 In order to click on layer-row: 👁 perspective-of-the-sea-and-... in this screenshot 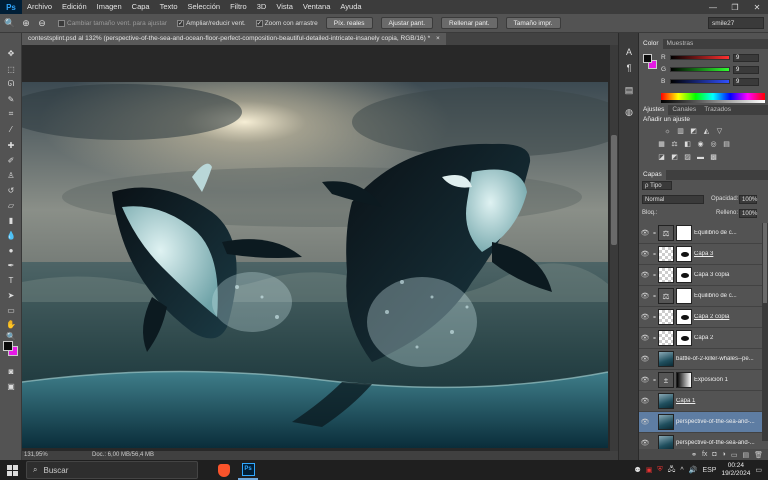, I will do `click(701, 422)`.